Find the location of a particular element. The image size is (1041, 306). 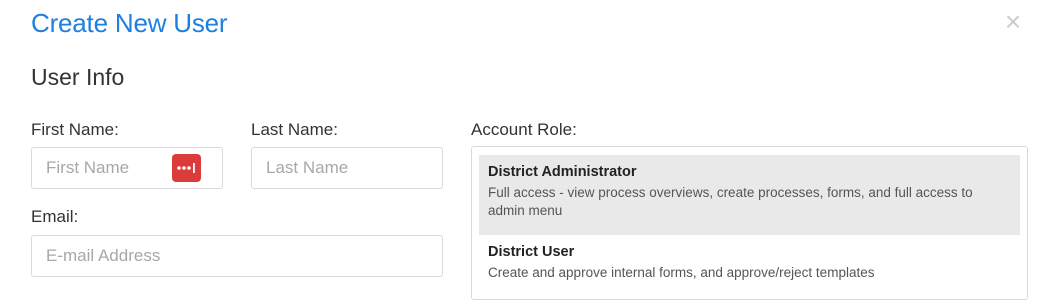

last-name-label: Last Name: is located at coordinates (294, 129).